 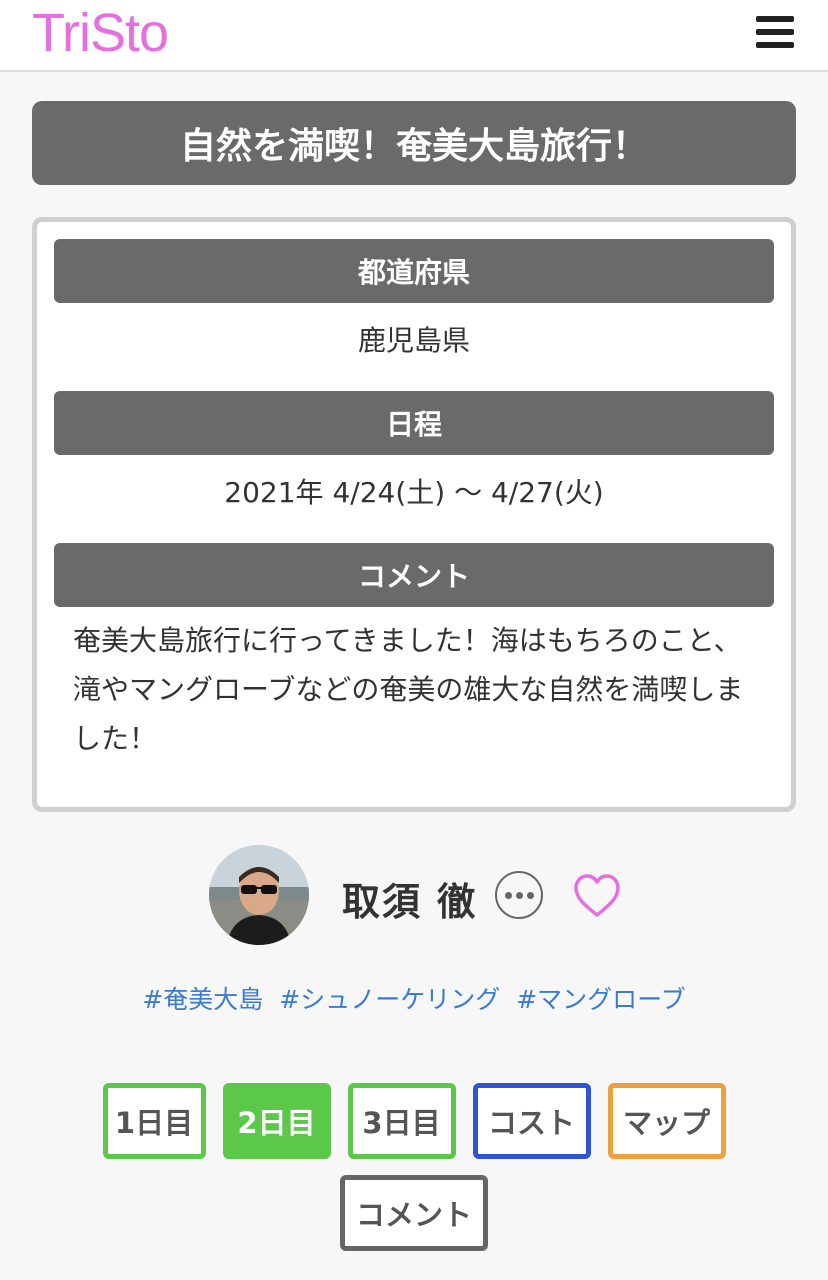 I want to click on tab-day-3: 3日目, so click(x=401, y=1121).